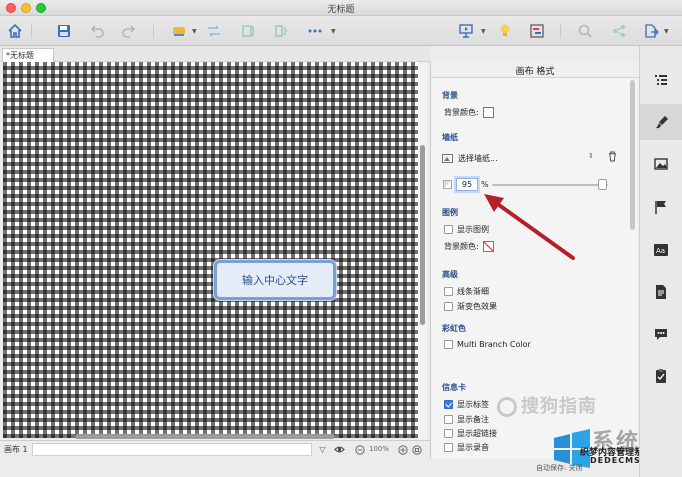  I want to click on sogou-watermark: 搜狗指南, so click(547, 405).